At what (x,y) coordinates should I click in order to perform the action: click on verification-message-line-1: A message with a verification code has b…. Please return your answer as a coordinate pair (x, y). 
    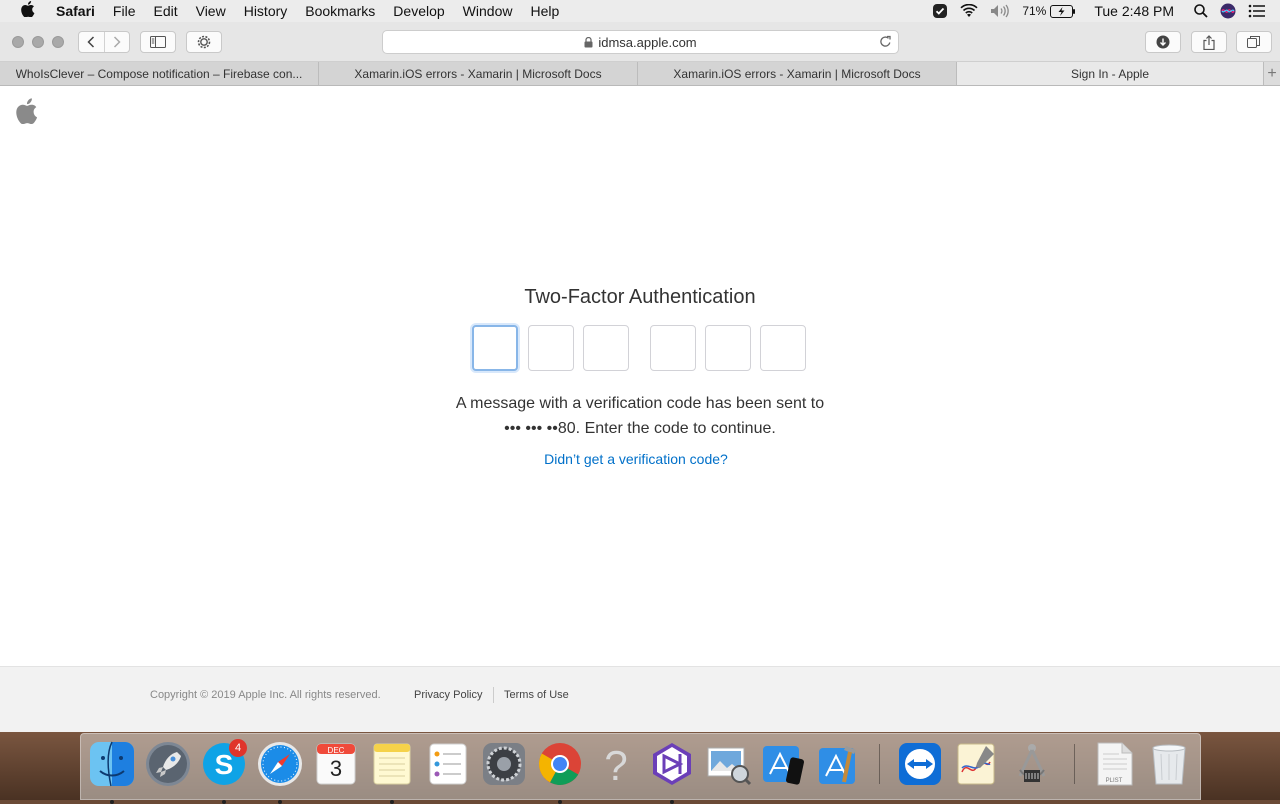
    Looking at the image, I should click on (640, 403).